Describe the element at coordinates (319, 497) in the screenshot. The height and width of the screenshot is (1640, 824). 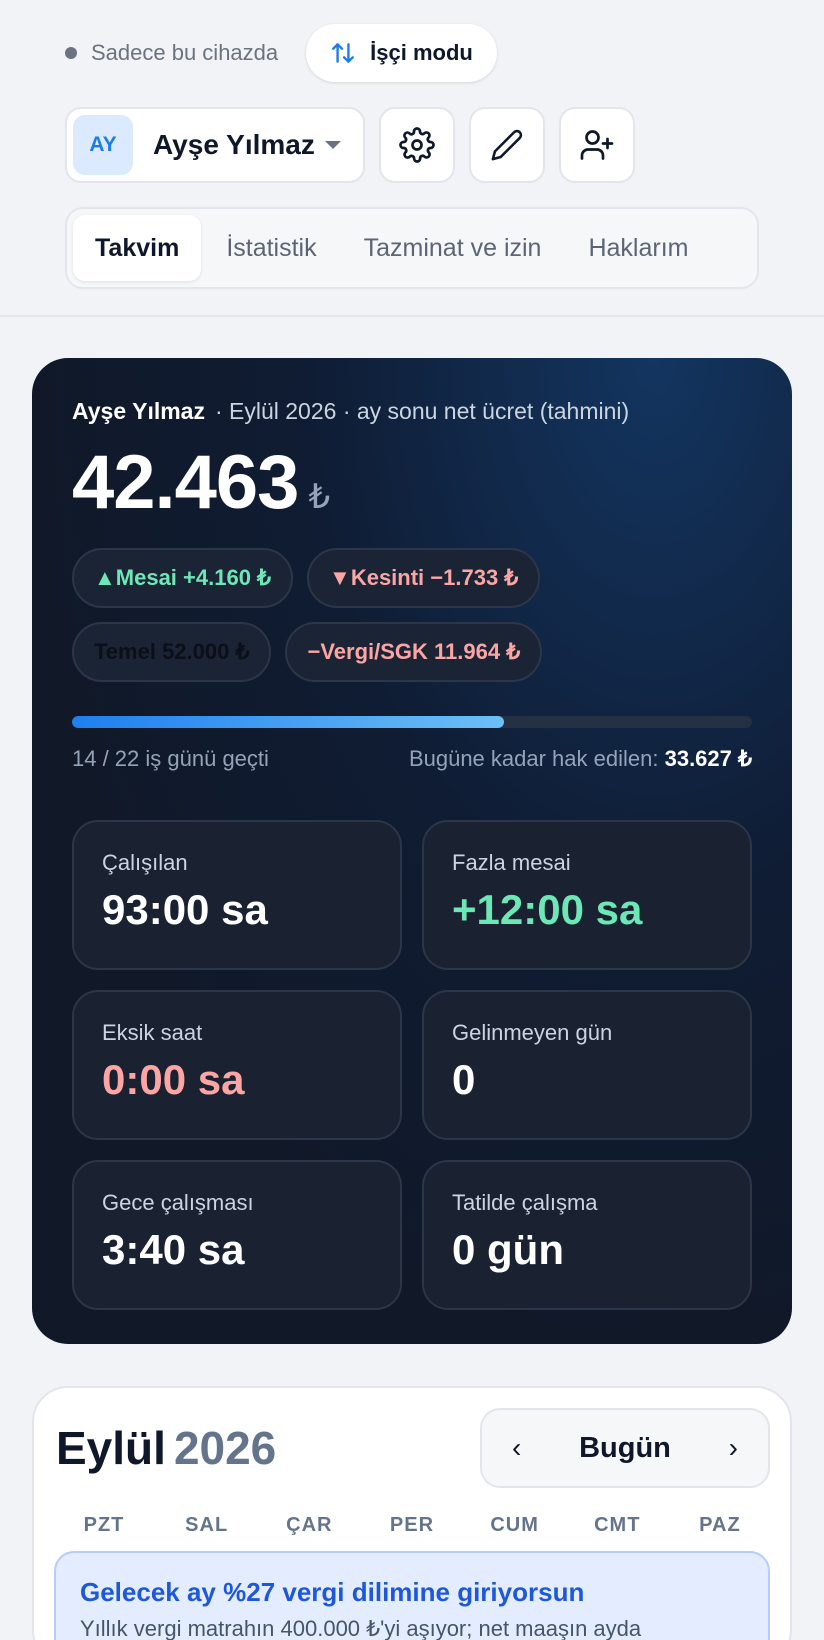
I see `currency-symbol: ₺` at that location.